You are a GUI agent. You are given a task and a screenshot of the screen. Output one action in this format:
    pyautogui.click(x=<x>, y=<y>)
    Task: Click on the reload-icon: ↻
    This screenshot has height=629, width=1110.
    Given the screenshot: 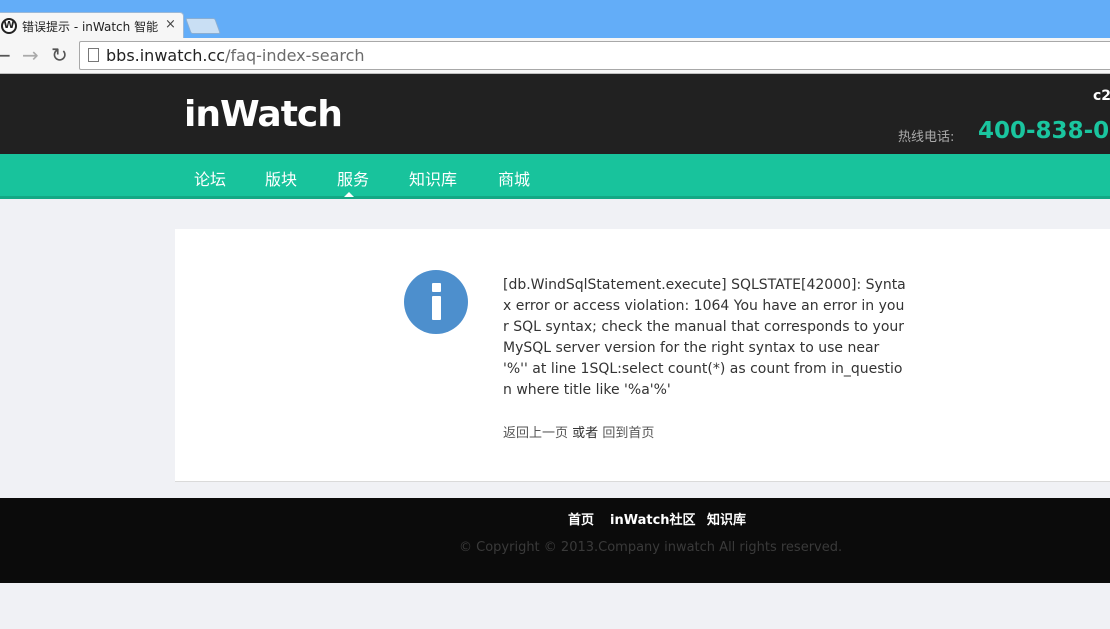 What is the action you would take?
    pyautogui.click(x=59, y=55)
    